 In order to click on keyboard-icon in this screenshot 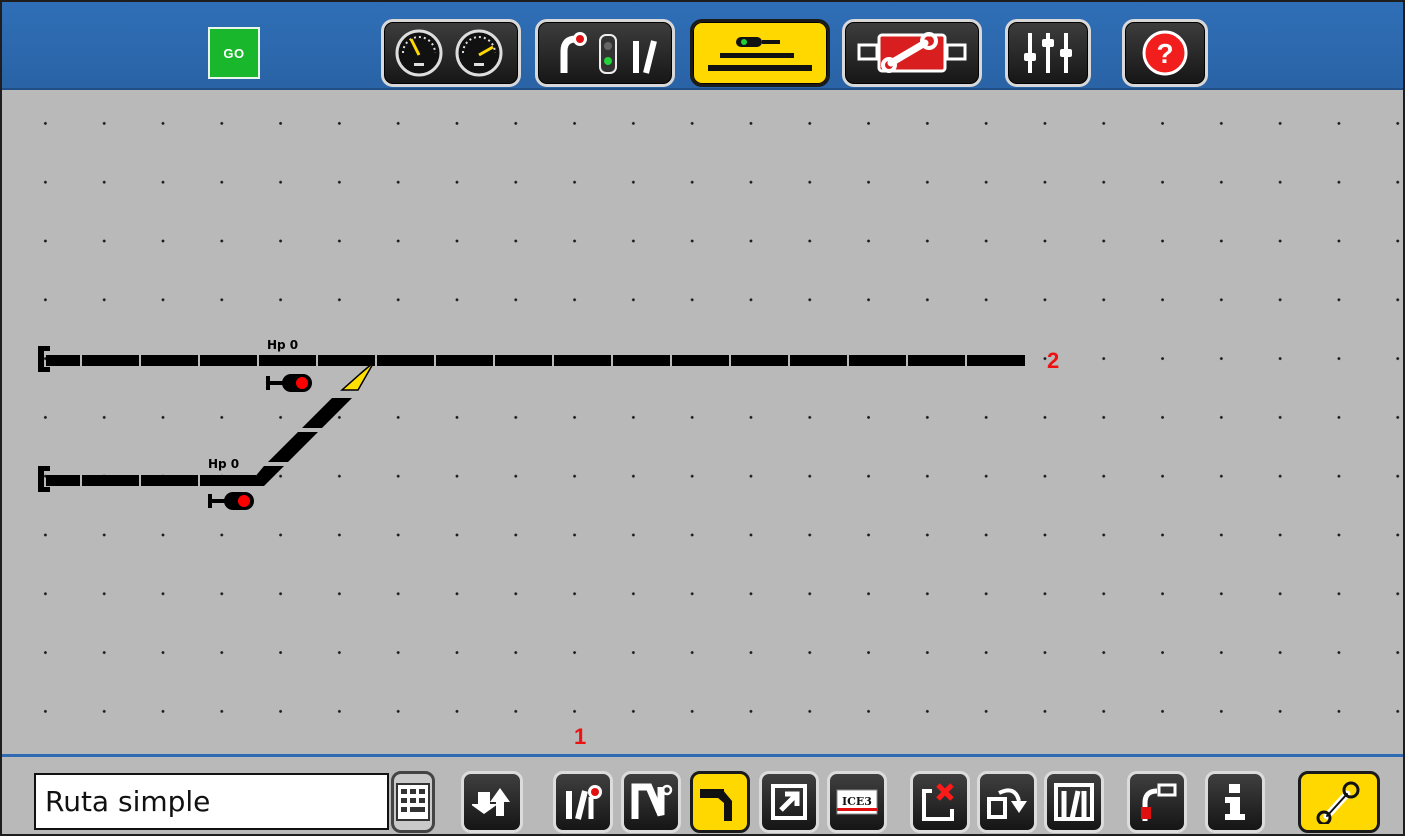, I will do `click(413, 802)`.